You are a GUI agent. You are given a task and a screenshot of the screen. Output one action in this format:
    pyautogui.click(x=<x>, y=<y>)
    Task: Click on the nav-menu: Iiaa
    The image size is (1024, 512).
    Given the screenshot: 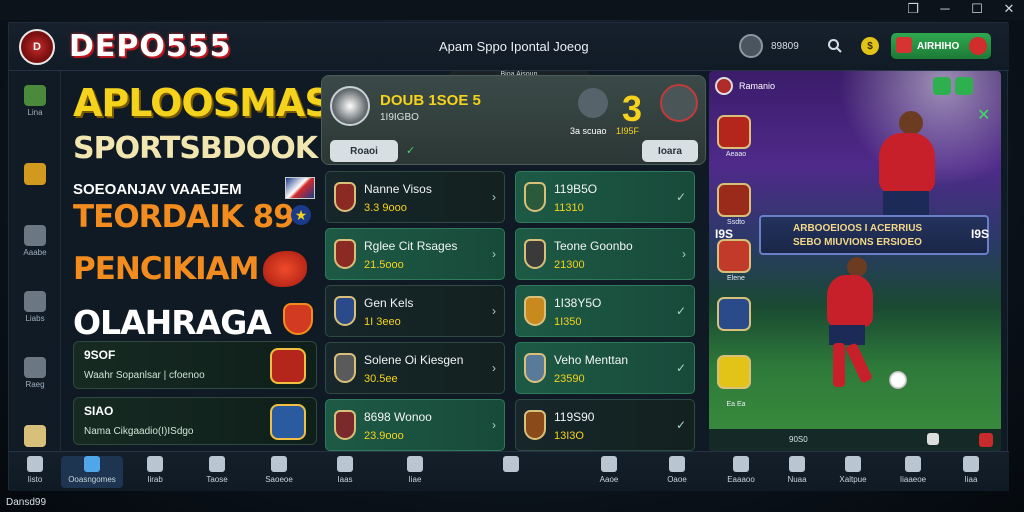 What is the action you would take?
    pyautogui.click(x=971, y=472)
    